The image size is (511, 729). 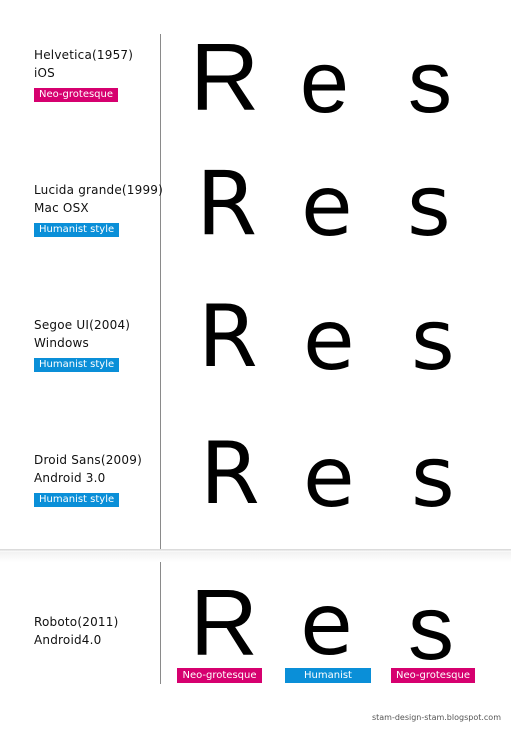 I want to click on font-info-roboto: Roboto(2011) Android4.0, so click(x=95, y=631).